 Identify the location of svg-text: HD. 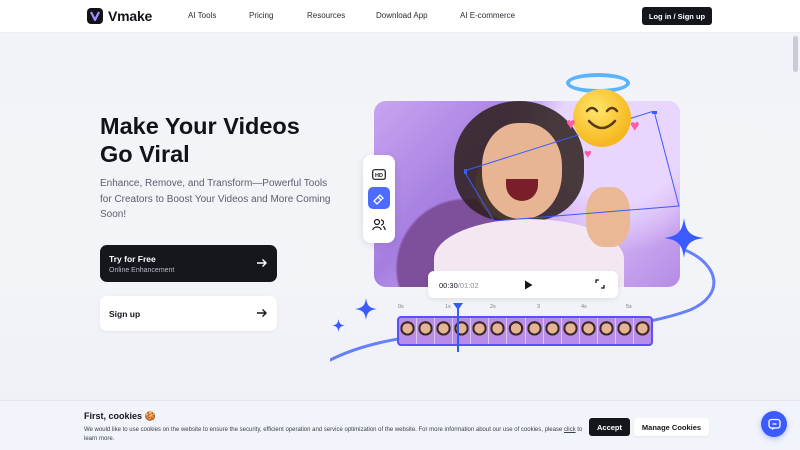
(379, 176).